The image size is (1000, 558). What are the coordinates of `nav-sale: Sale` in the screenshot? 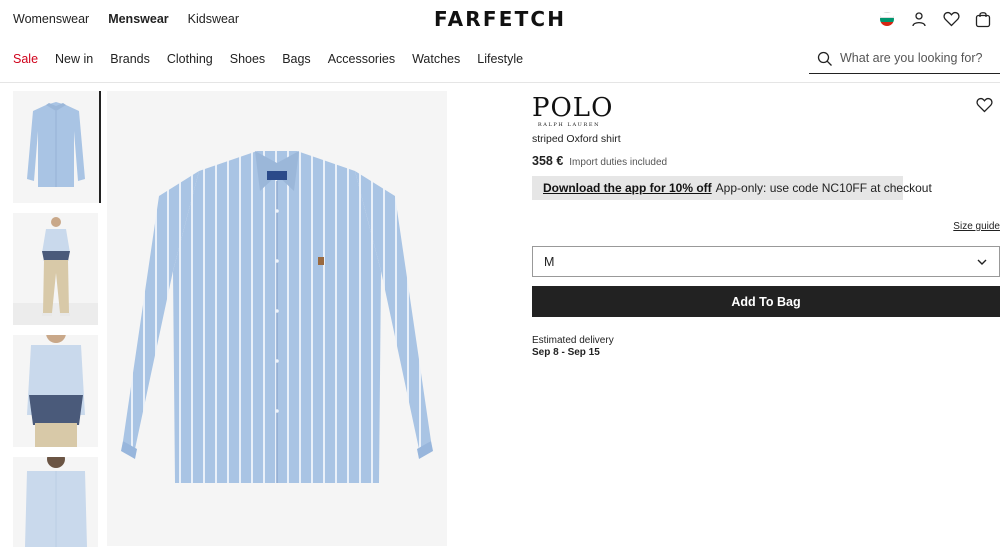 It's located at (25, 59).